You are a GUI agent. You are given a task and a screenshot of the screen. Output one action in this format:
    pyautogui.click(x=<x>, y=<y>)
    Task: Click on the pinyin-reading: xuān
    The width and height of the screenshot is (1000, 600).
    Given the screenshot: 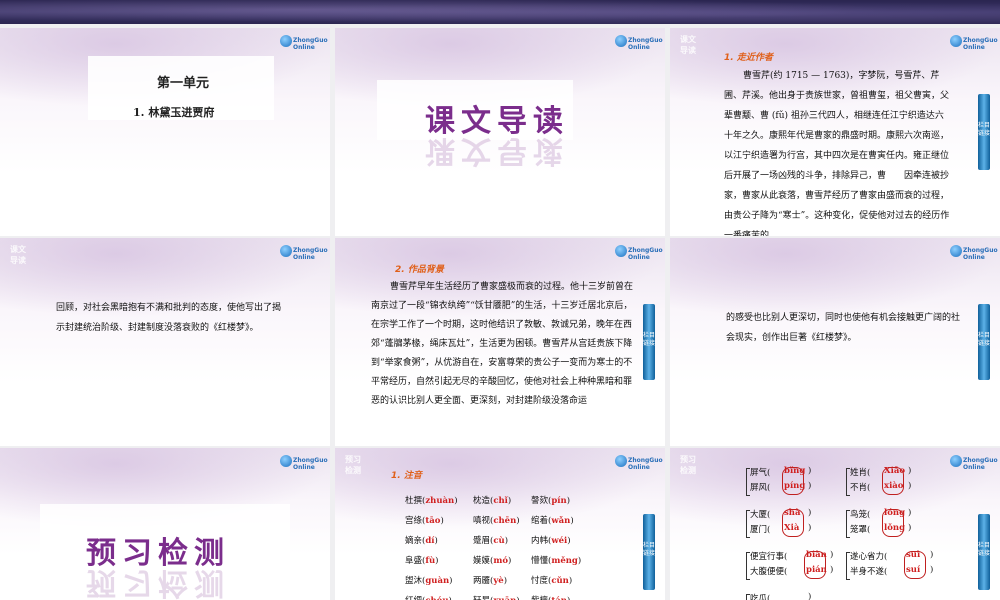 What is the action you would take?
    pyautogui.click(x=504, y=598)
    